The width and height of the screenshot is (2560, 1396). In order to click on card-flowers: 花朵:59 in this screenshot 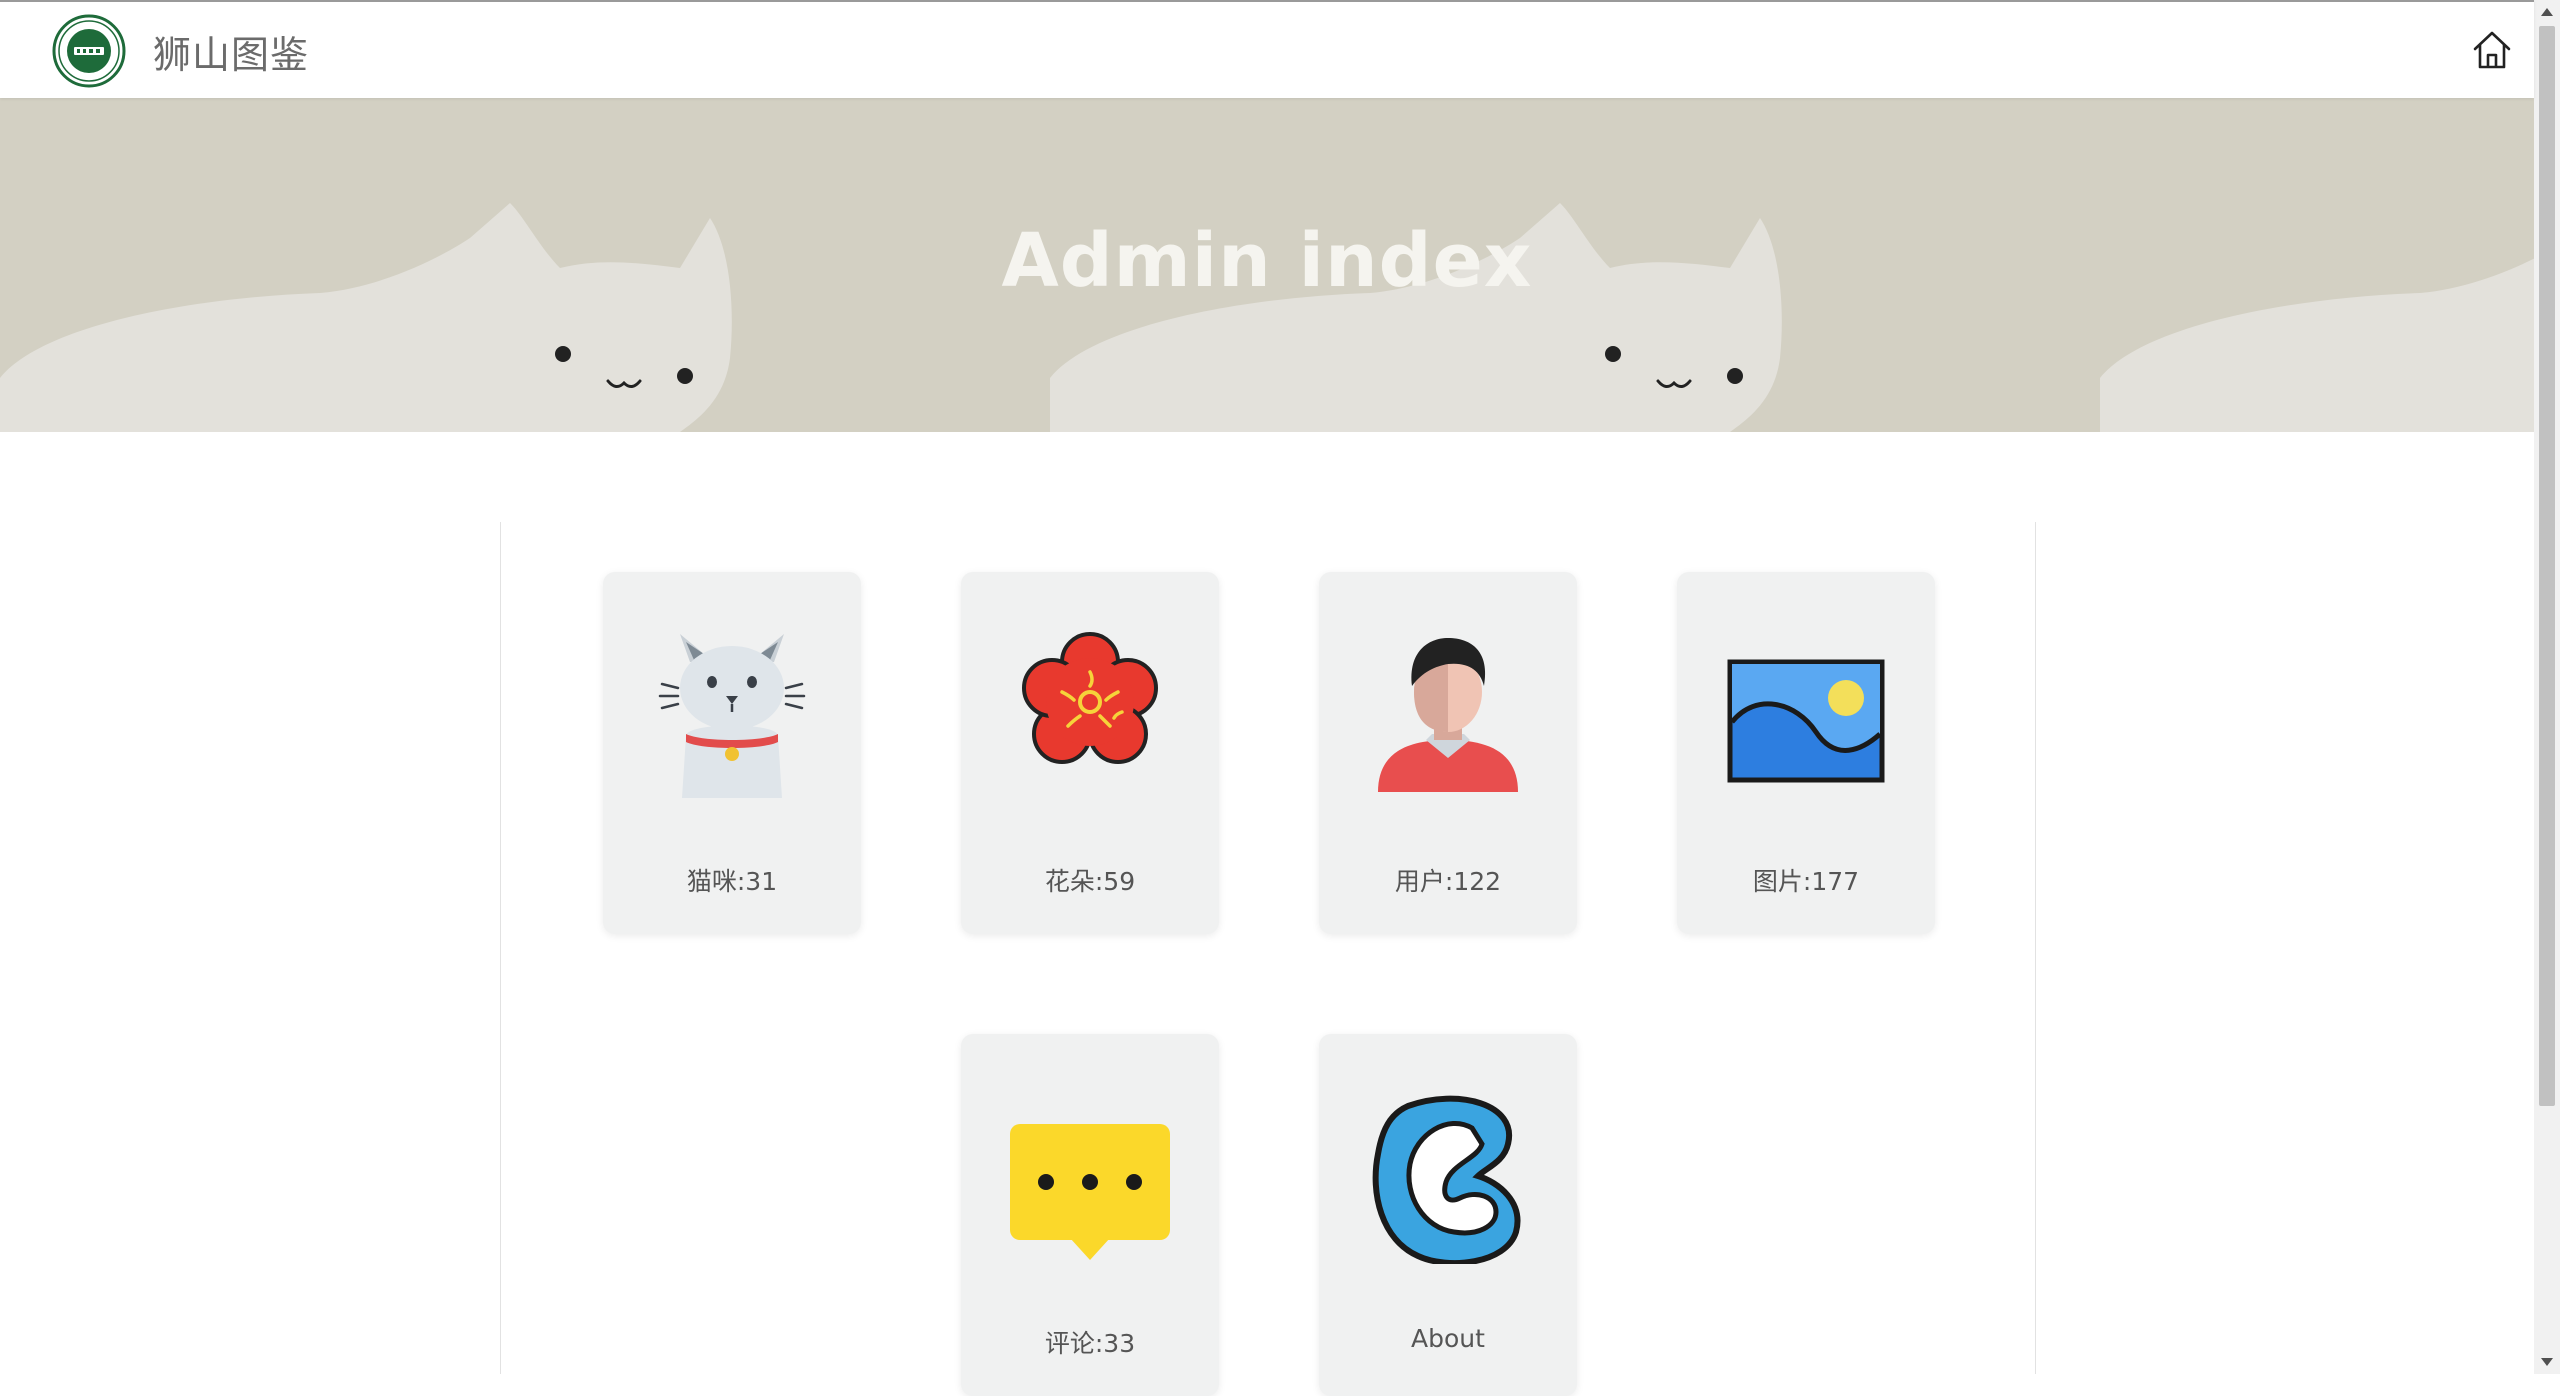, I will do `click(1090, 753)`.